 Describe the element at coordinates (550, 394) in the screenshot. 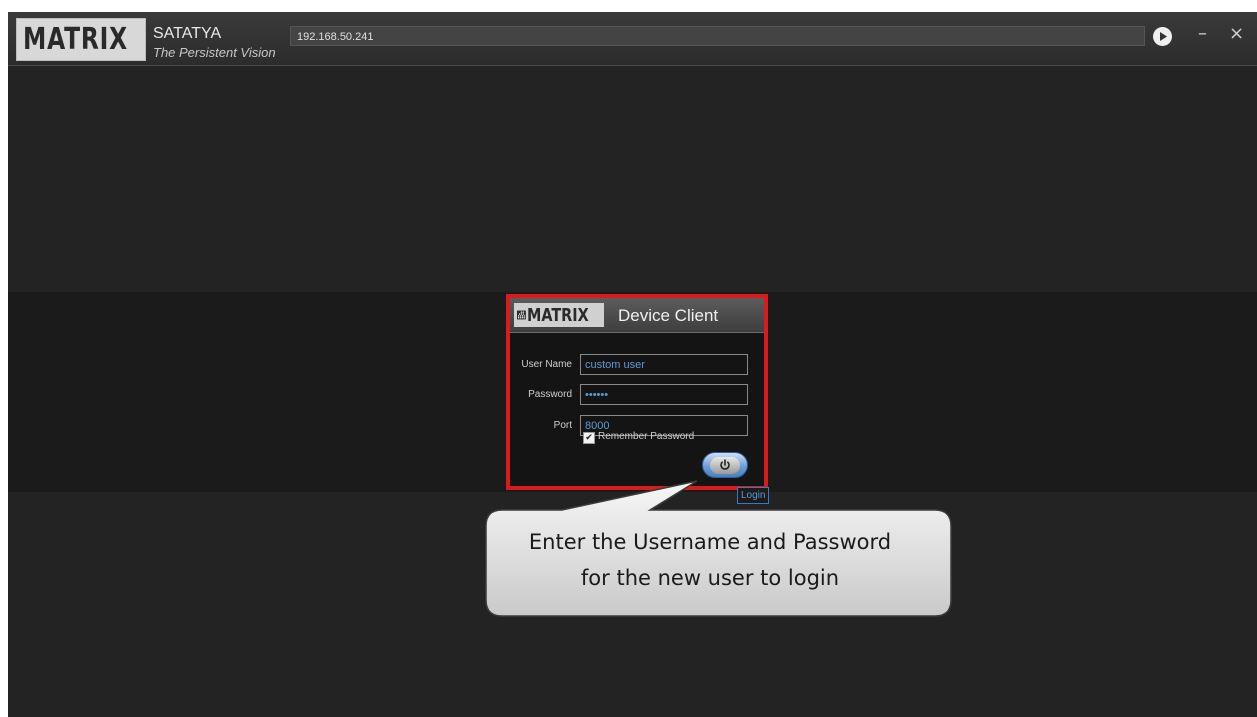

I see `password-label: Password` at that location.